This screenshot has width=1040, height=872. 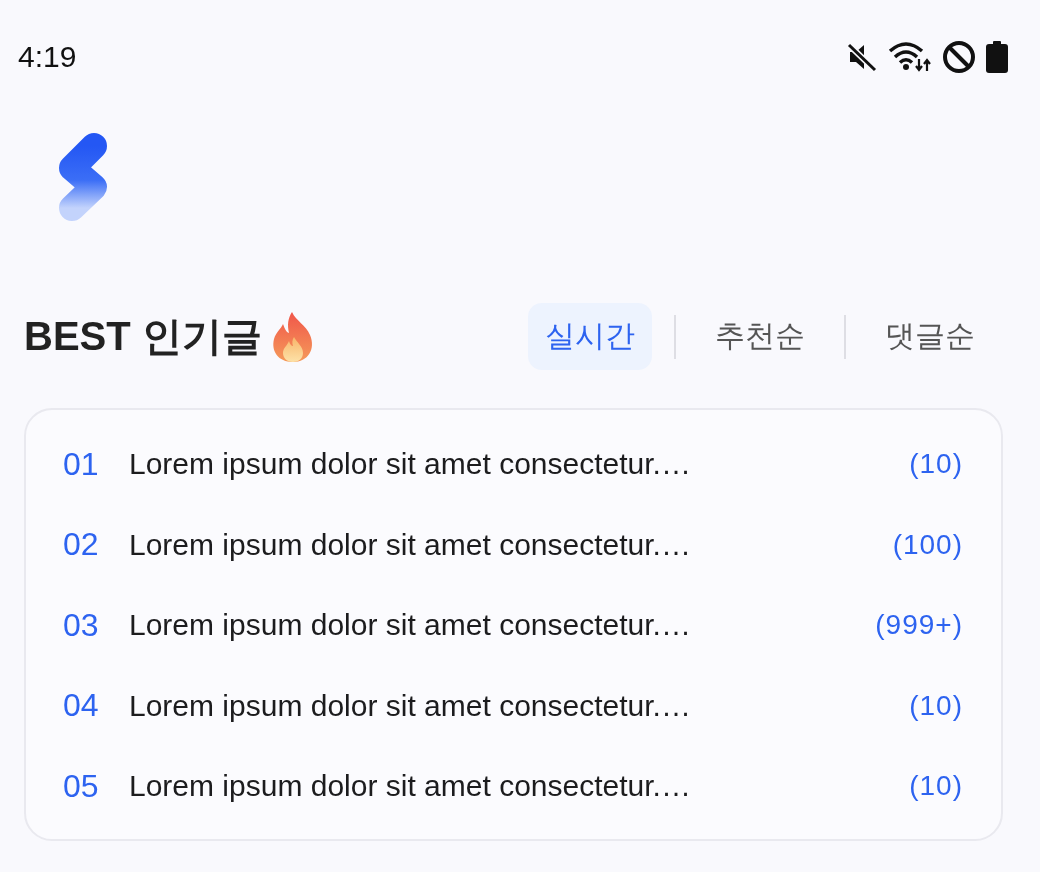 I want to click on sort-tab: 실시간, so click(x=590, y=336).